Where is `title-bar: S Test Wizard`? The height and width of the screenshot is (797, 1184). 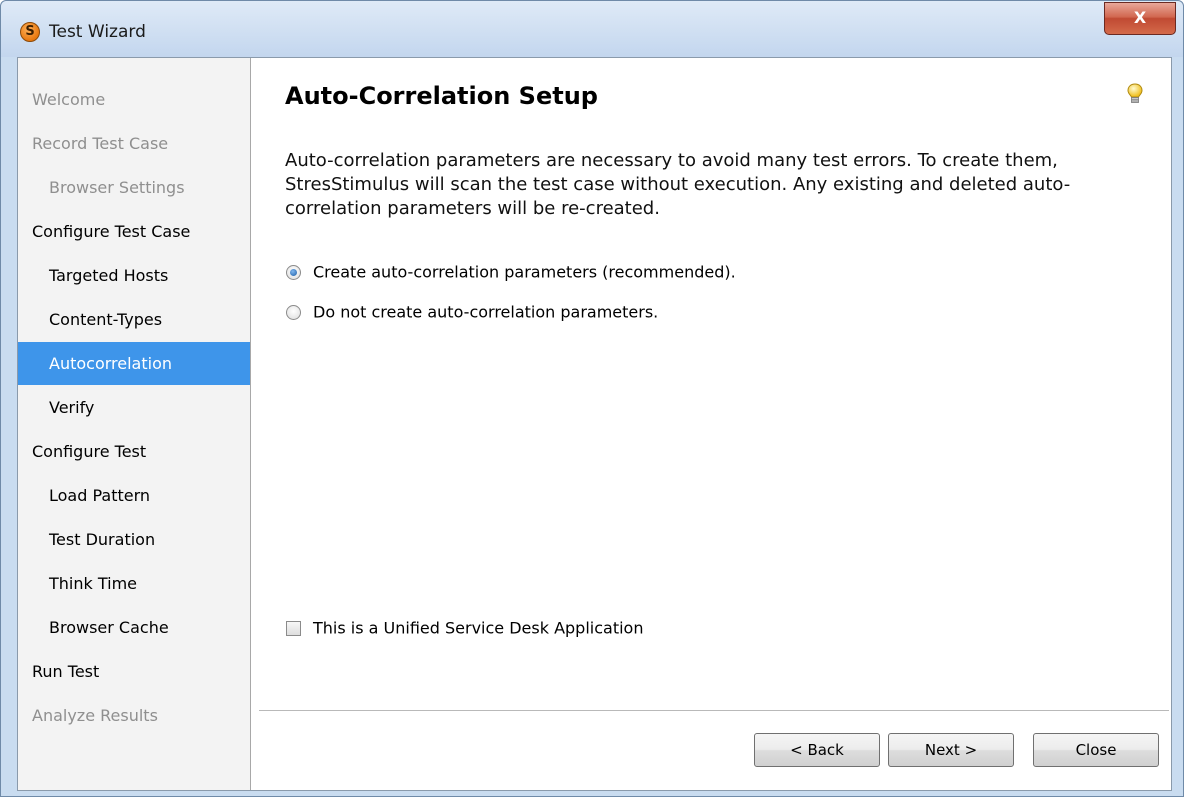 title-bar: S Test Wizard is located at coordinates (592, 29).